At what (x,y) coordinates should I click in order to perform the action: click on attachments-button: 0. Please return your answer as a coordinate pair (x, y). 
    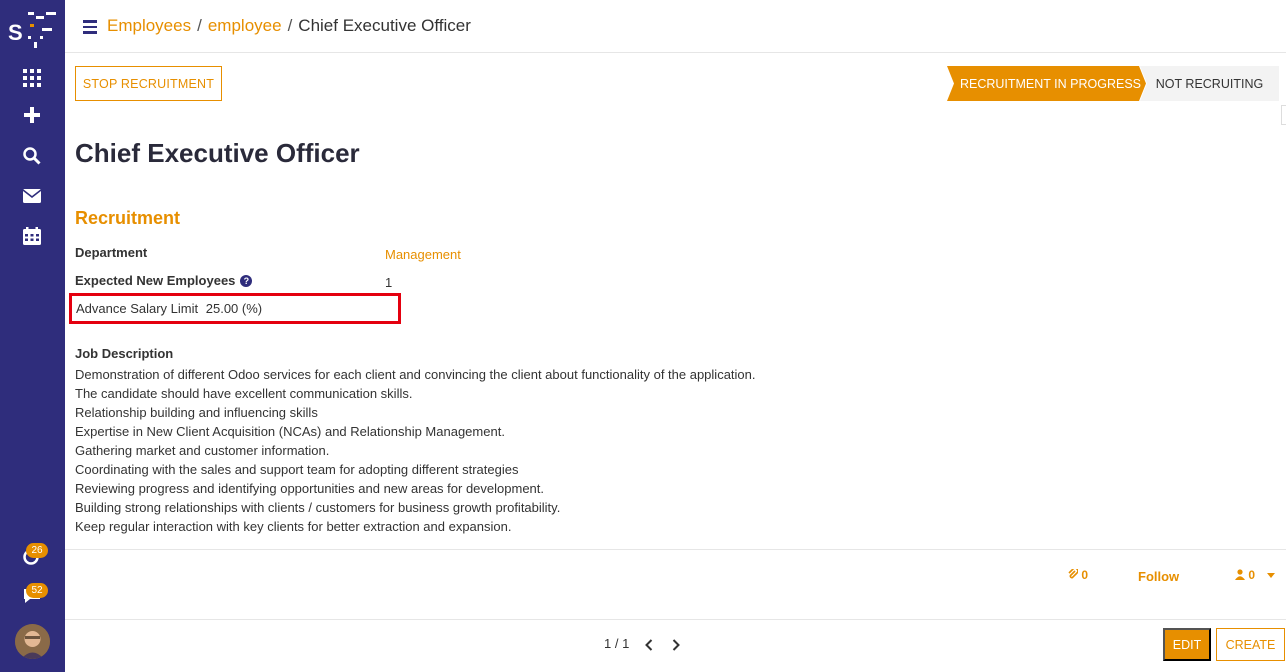
    Looking at the image, I should click on (1078, 574).